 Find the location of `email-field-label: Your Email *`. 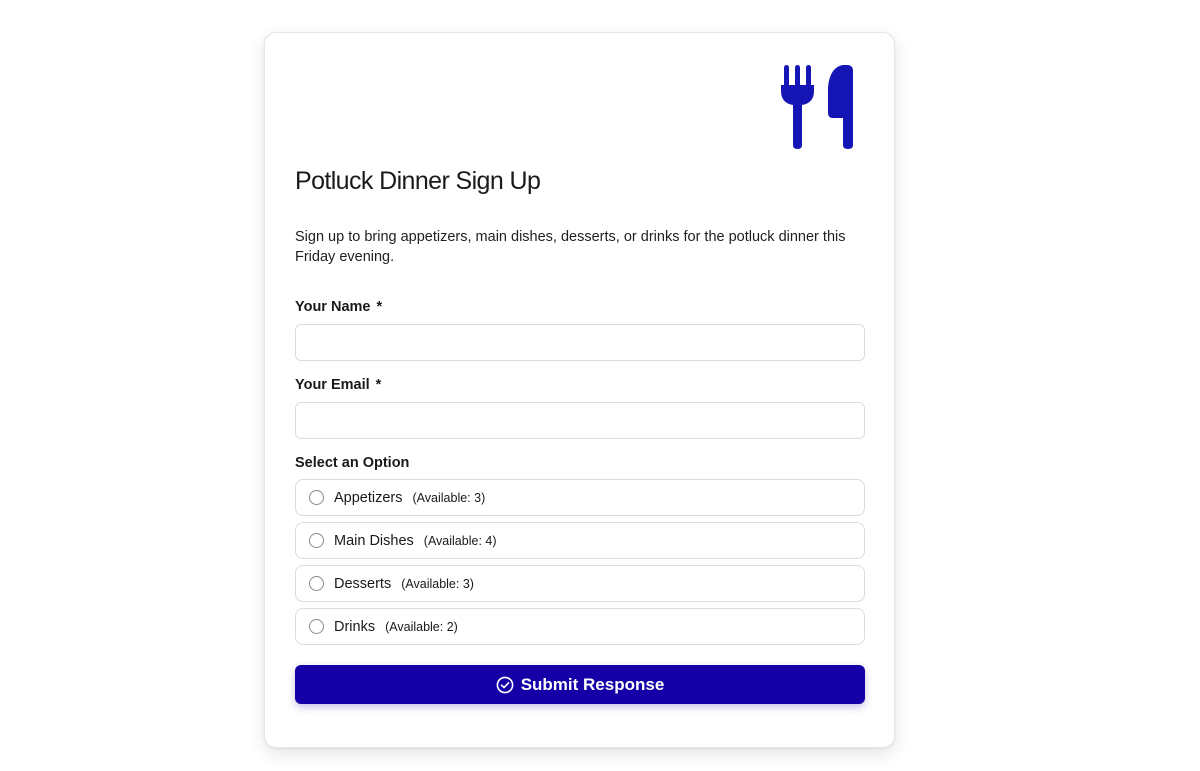

email-field-label: Your Email * is located at coordinates (338, 385).